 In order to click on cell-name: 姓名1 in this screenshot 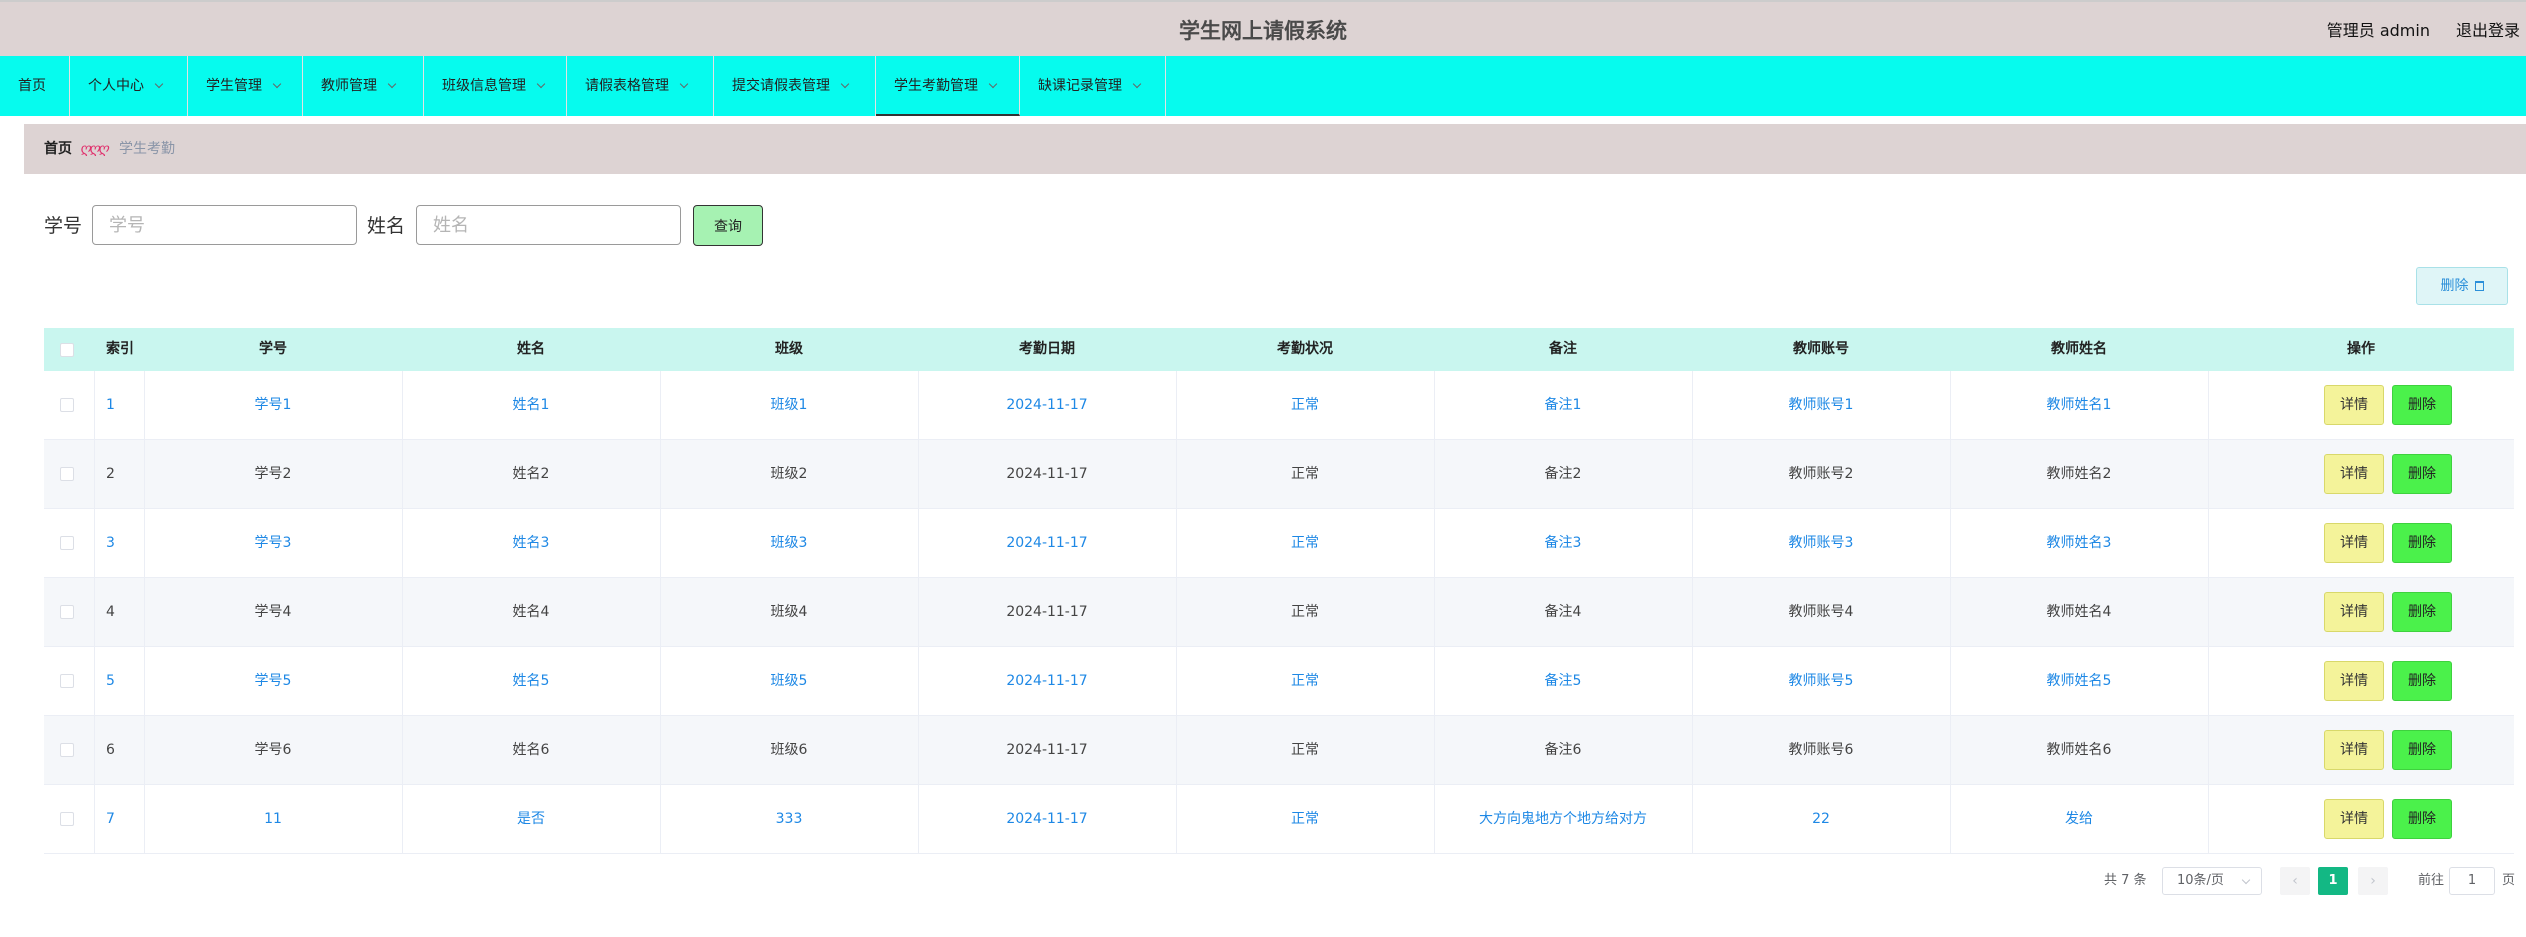, I will do `click(531, 405)`.